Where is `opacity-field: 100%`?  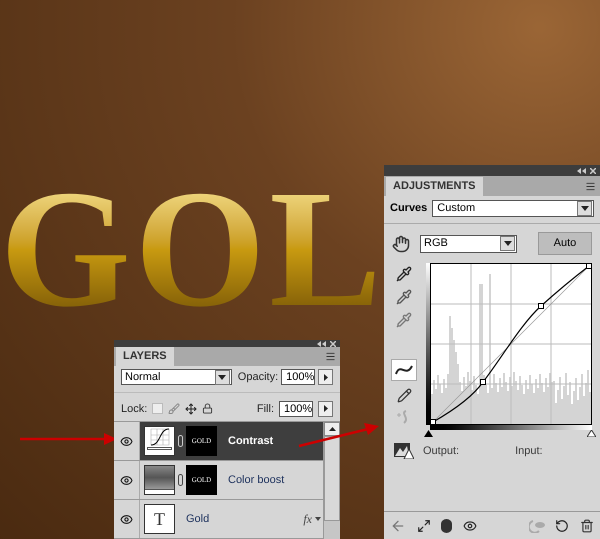
opacity-field: 100% is located at coordinates (298, 377).